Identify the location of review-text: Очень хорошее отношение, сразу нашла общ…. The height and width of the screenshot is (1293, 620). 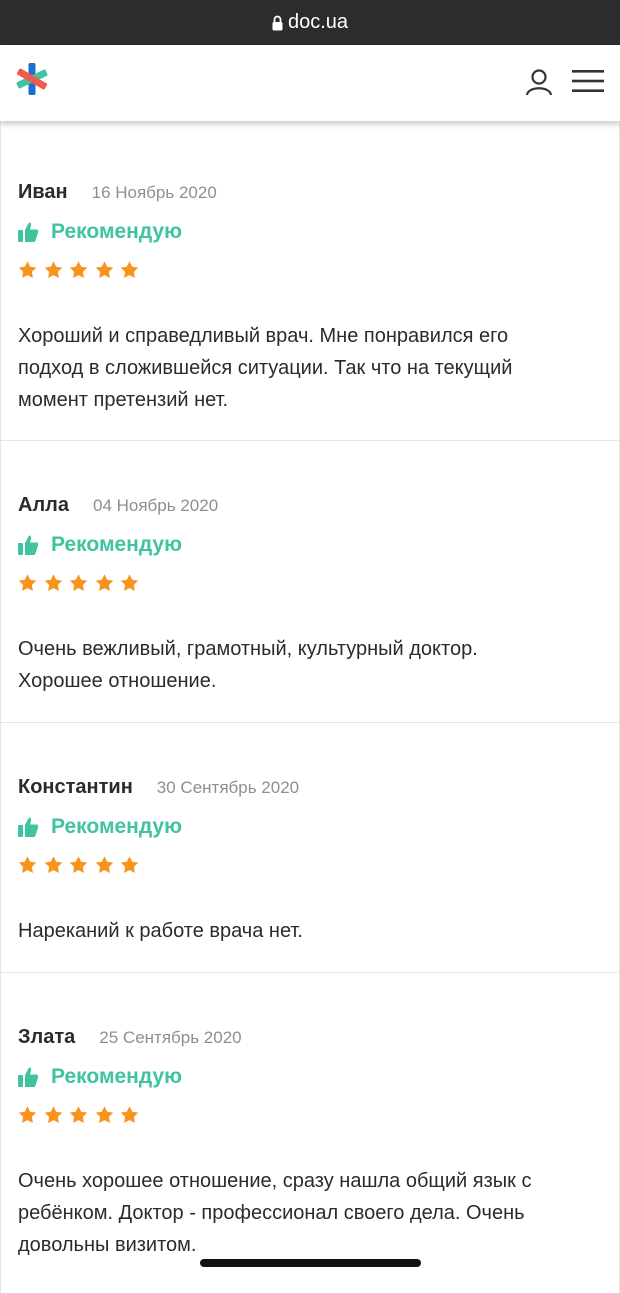
(308, 1213).